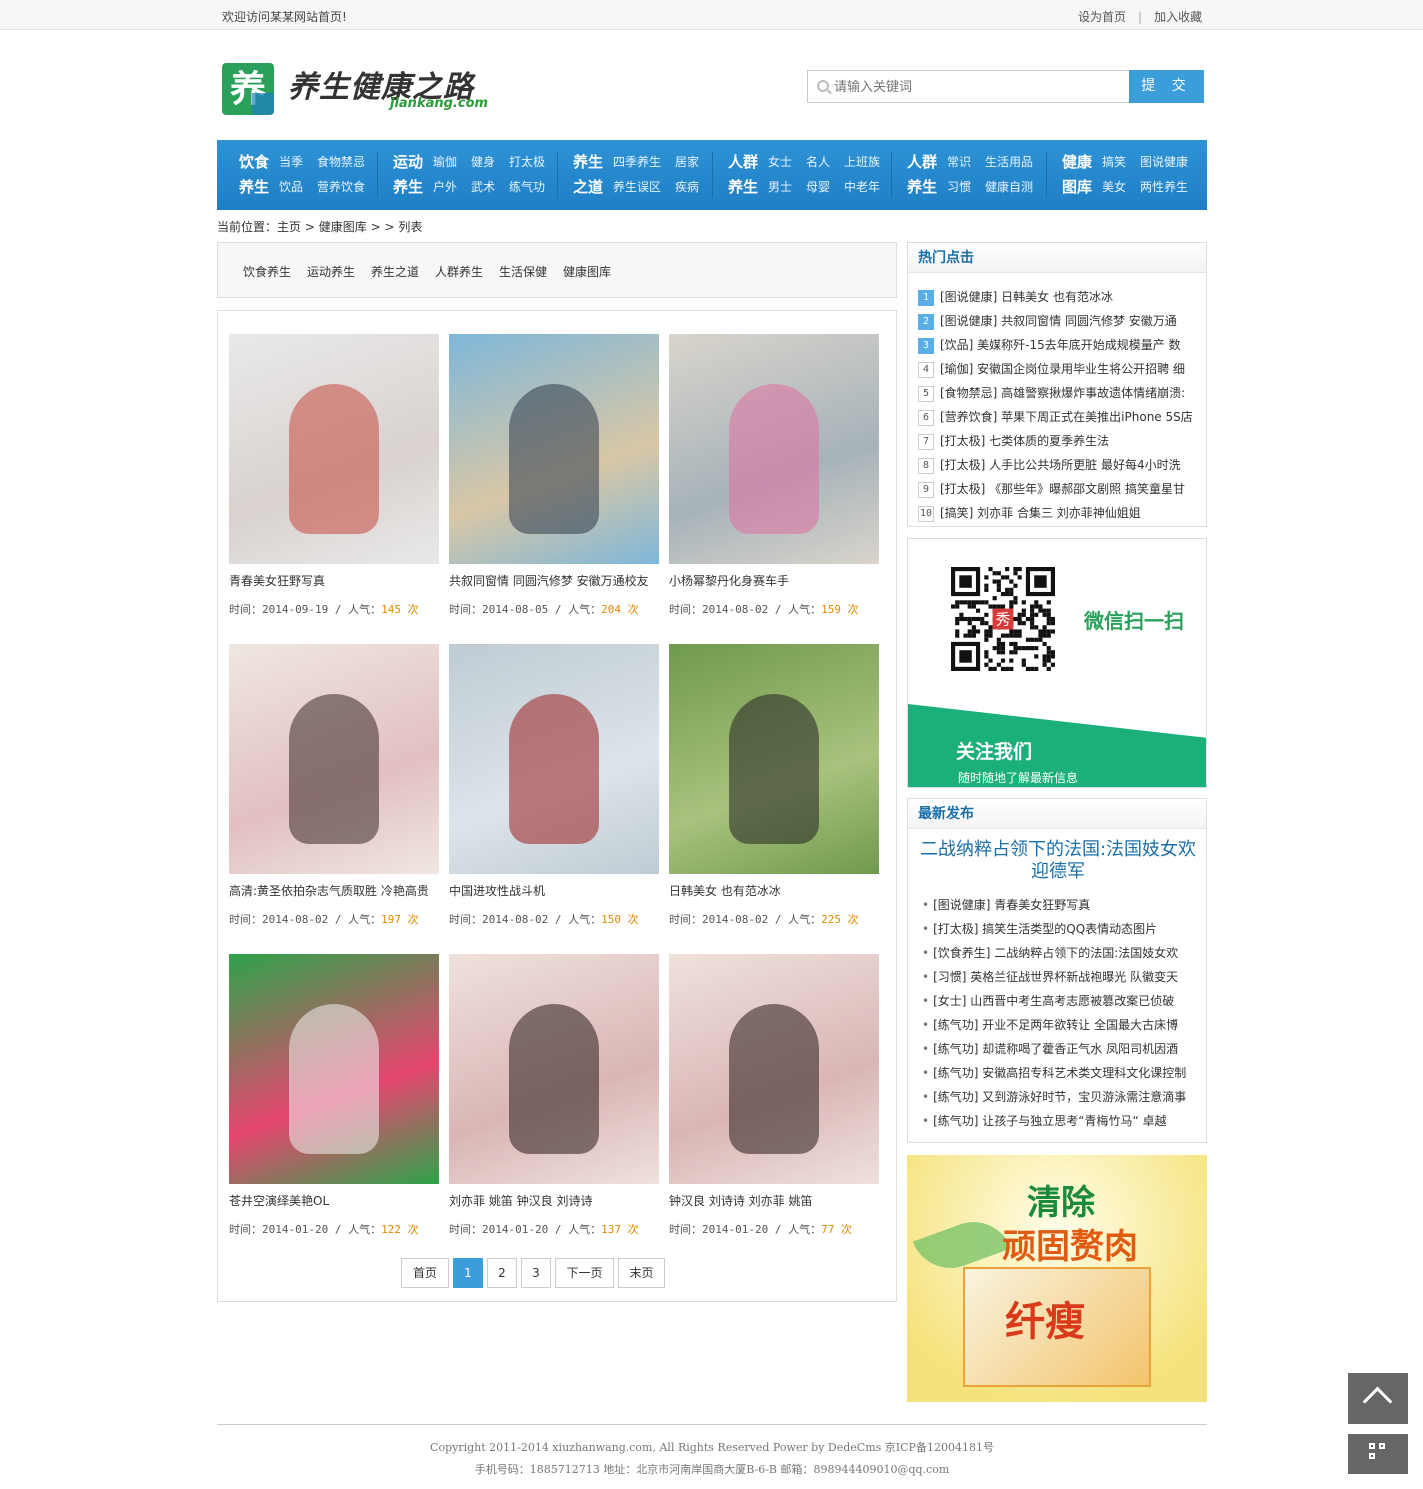 This screenshot has width=1423, height=1489. What do you see at coordinates (1058, 861) in the screenshot?
I see `latest-headline: 二战纳粹占领下的法国:法国妓女欢迎德军` at bounding box center [1058, 861].